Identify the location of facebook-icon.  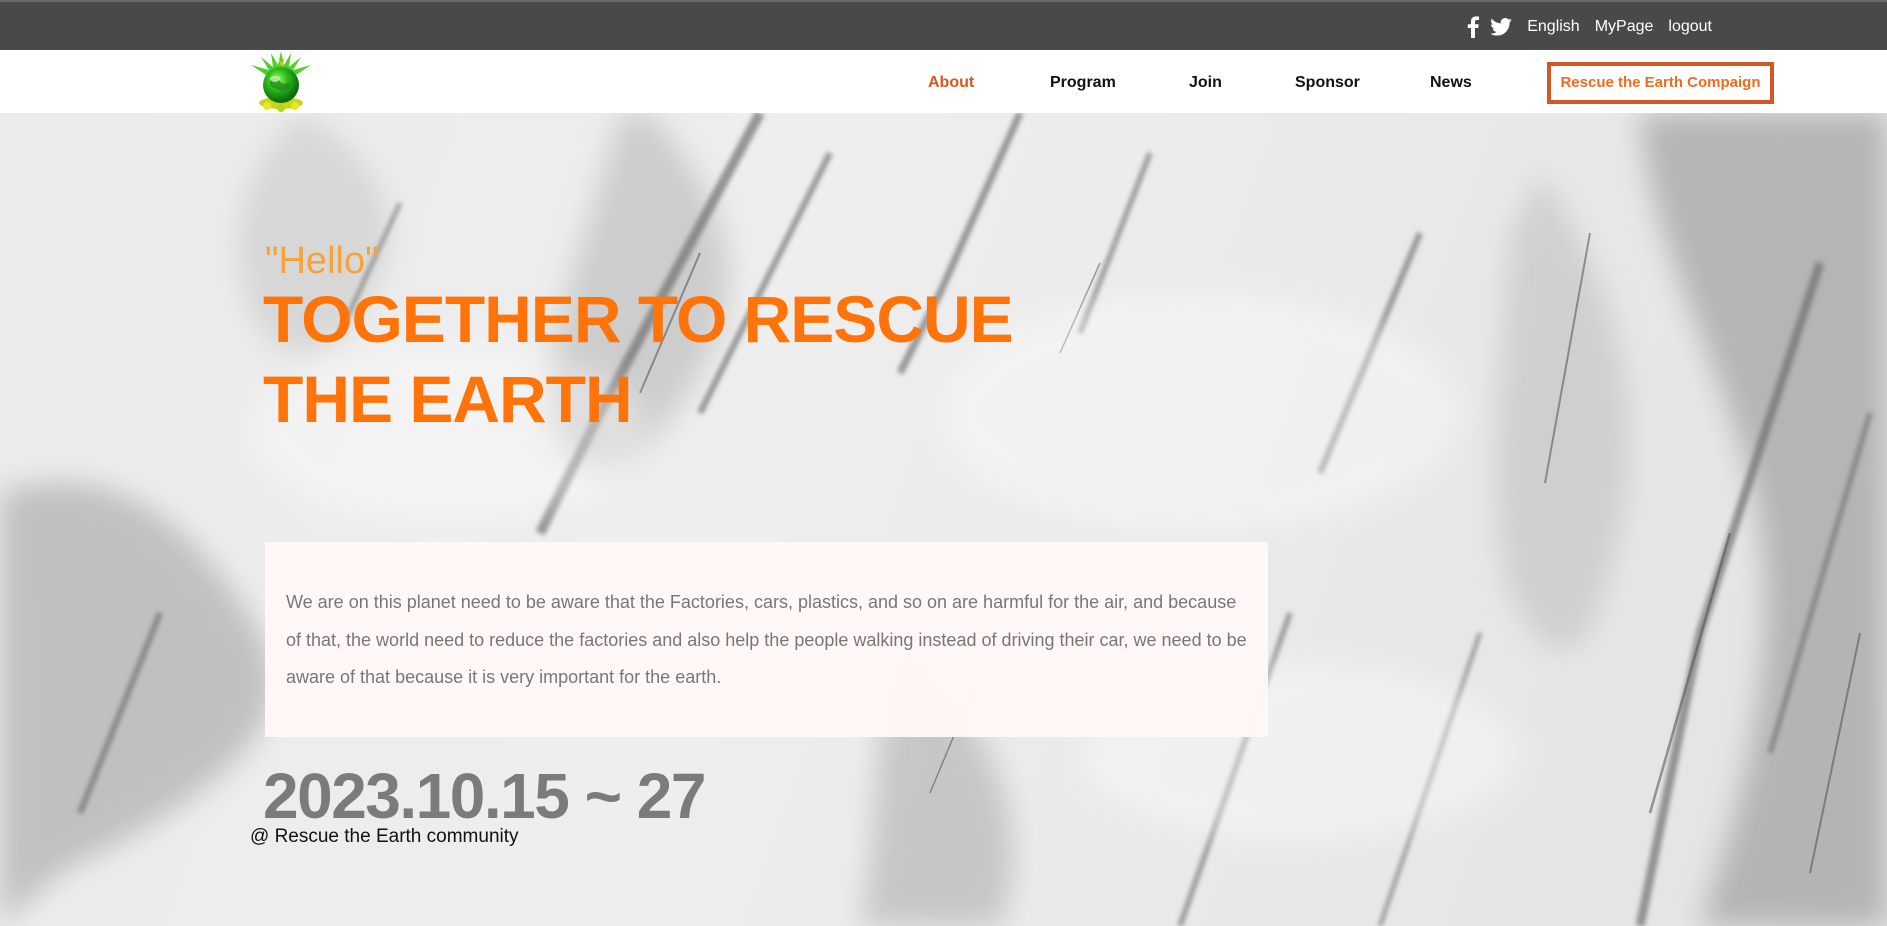
(1473, 27).